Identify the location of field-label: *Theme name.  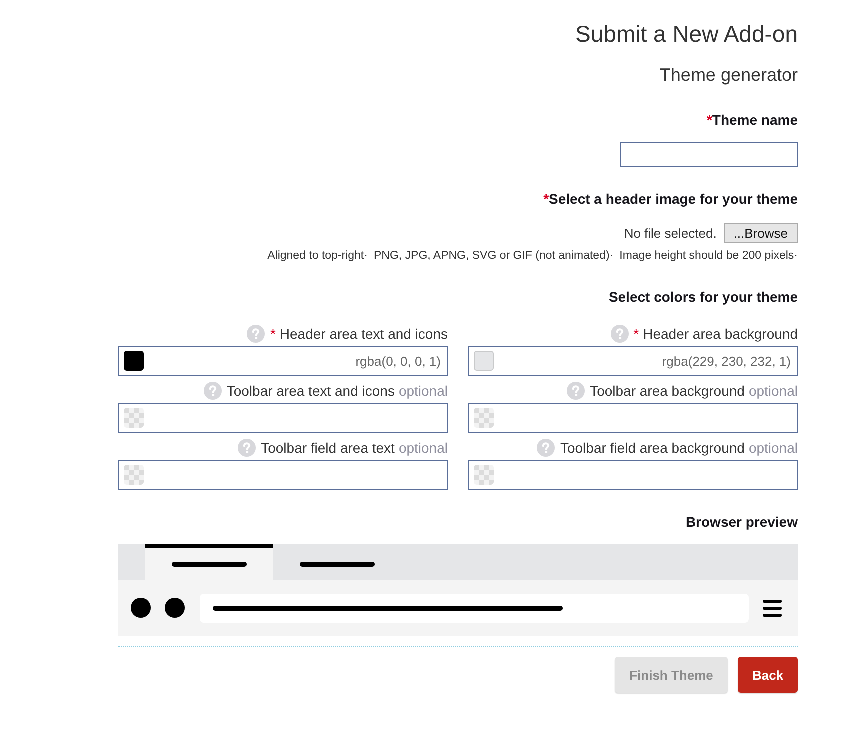
(752, 120).